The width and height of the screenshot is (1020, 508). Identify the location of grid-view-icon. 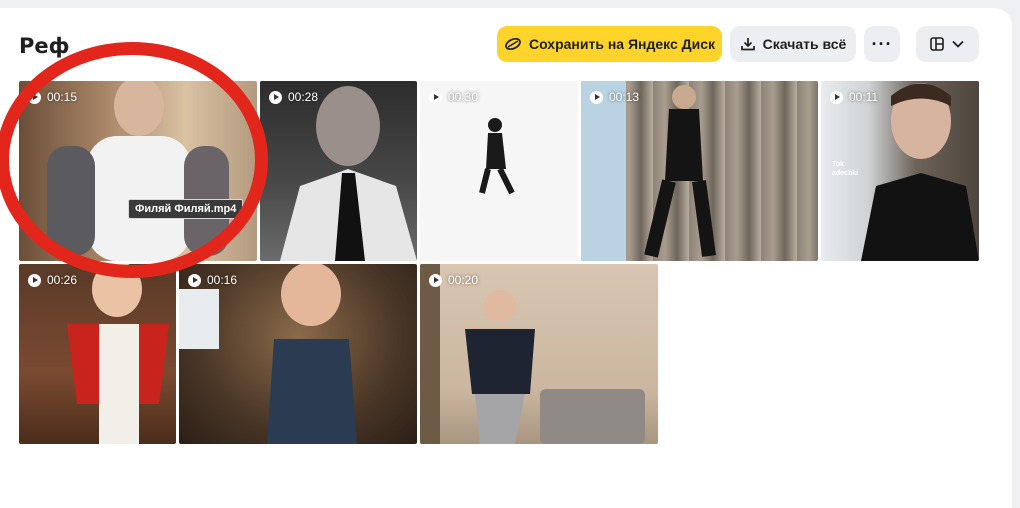
(937, 44).